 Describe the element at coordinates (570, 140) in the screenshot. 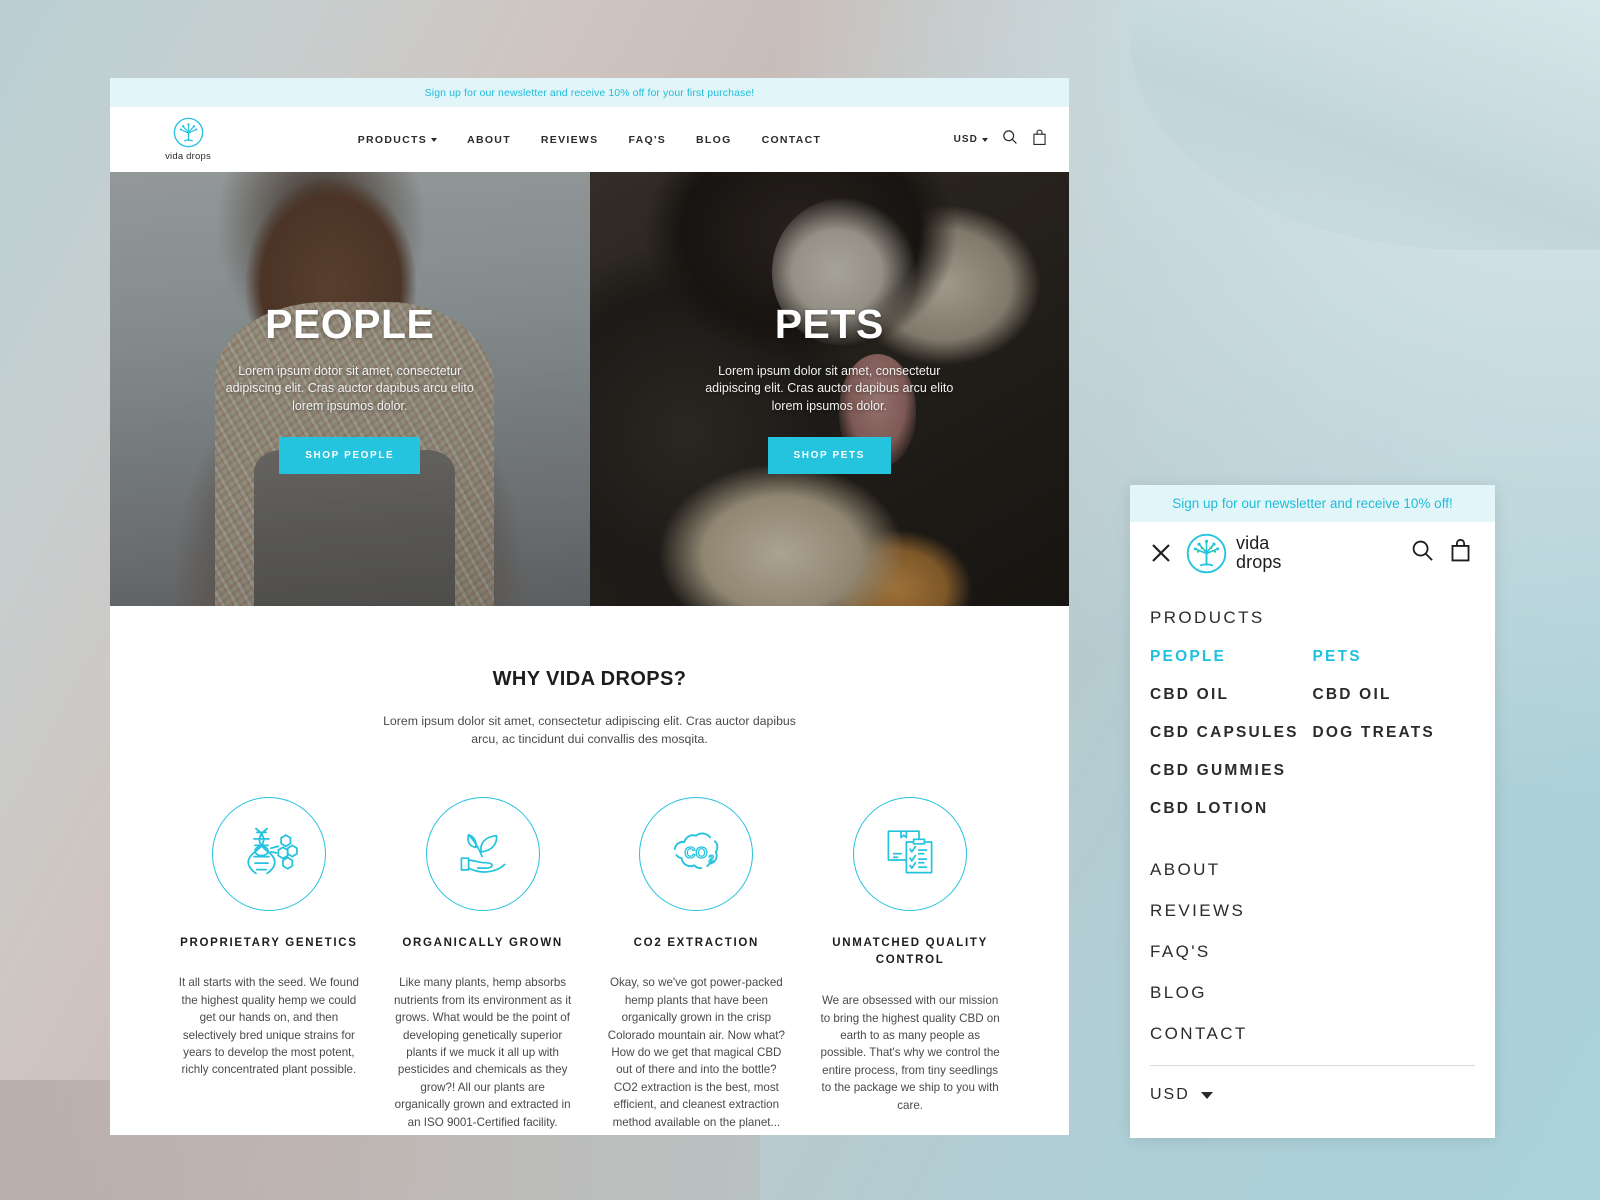

I see `nav-item-reviews: REVIEWS` at that location.